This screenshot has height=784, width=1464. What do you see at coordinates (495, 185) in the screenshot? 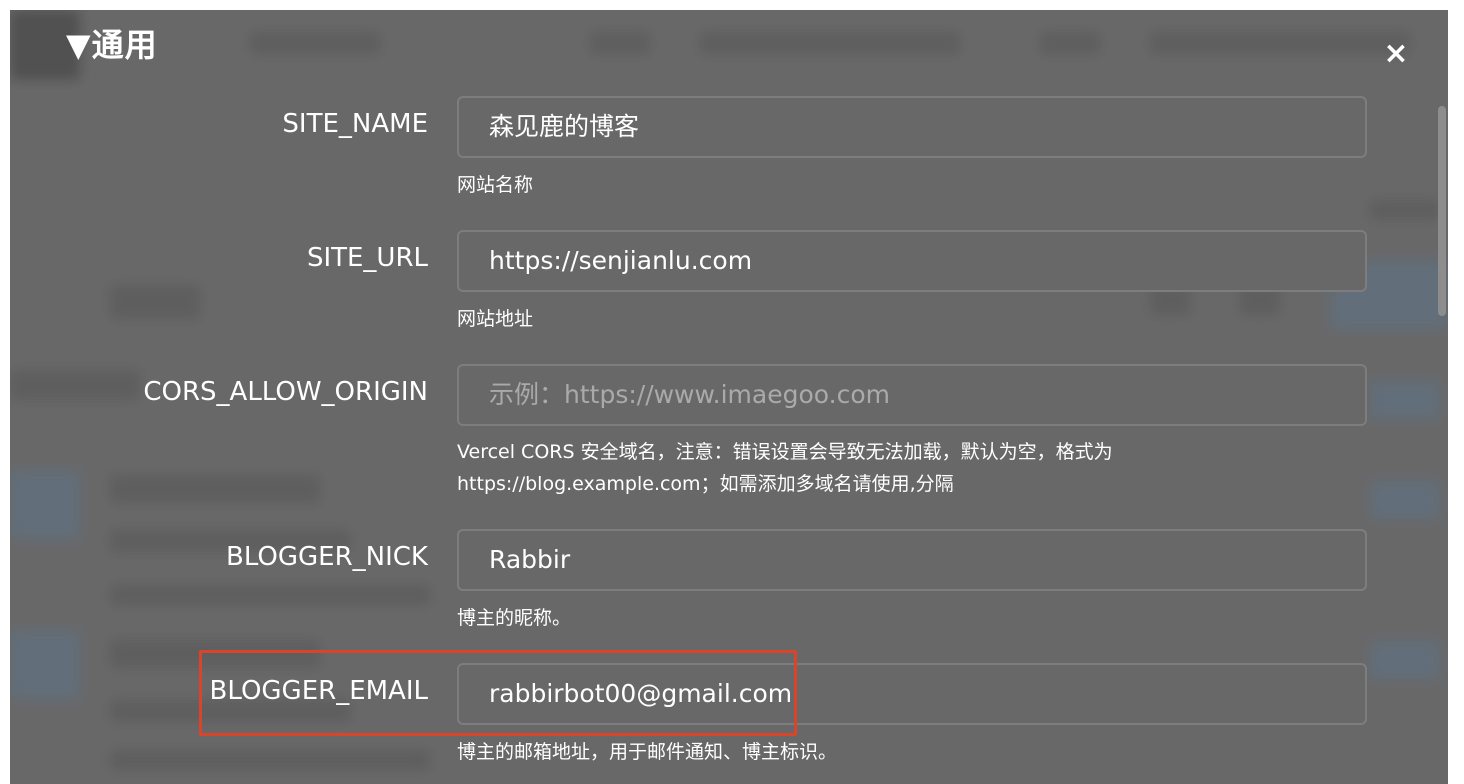
I see `site-name-hint: 网站名称` at bounding box center [495, 185].